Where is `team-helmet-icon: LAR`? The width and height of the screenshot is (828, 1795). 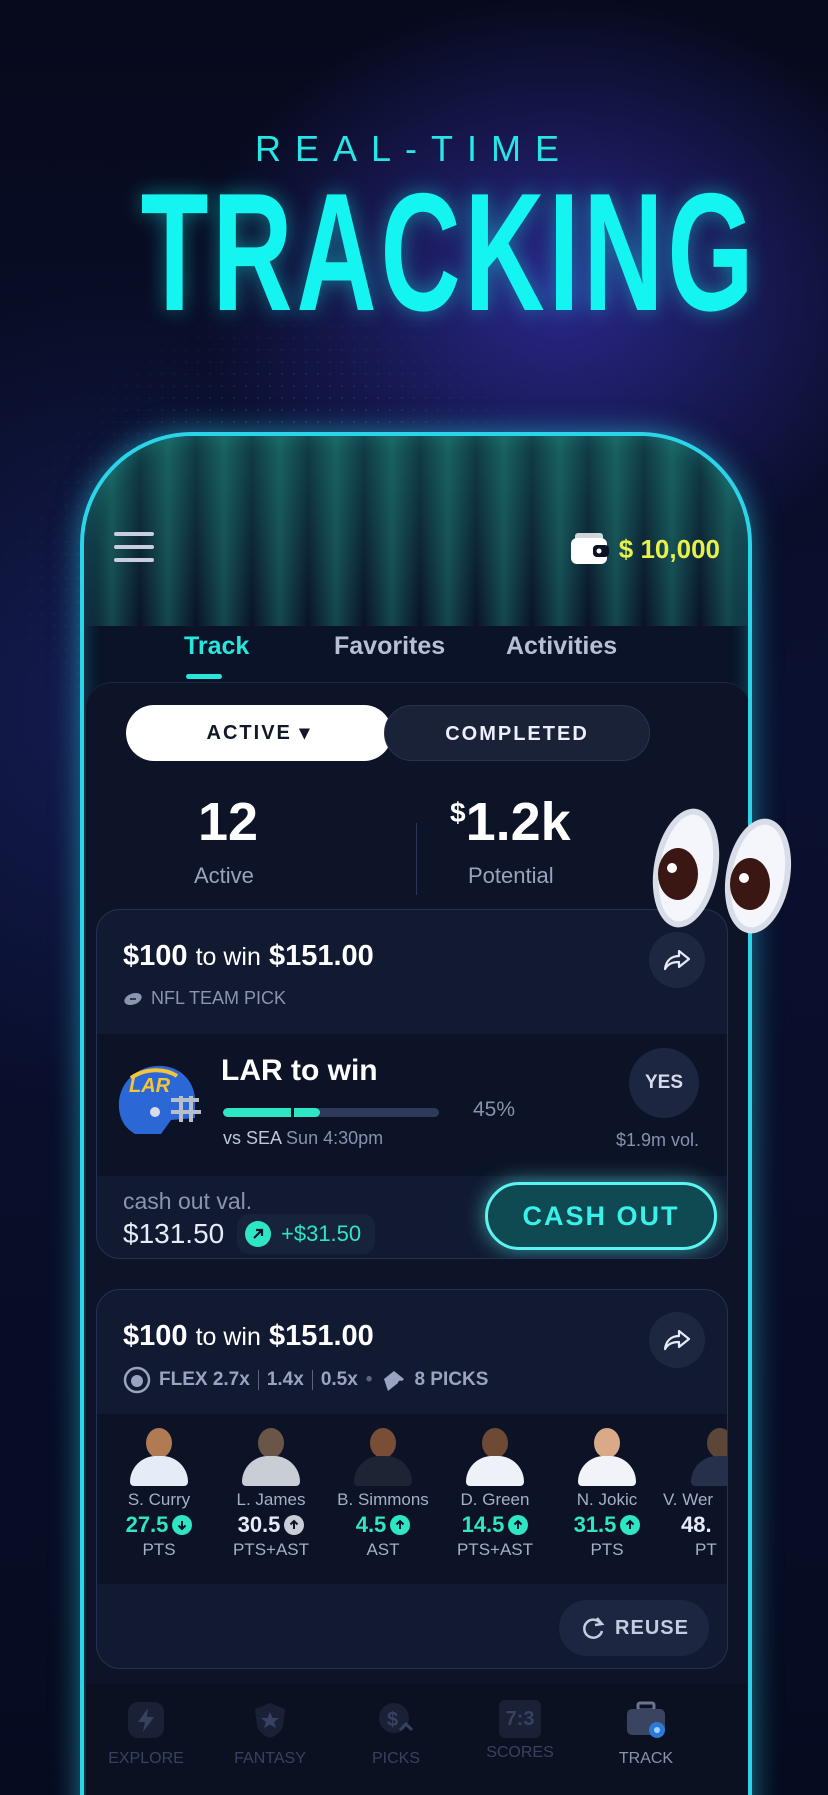 team-helmet-icon: LAR is located at coordinates (157, 1102).